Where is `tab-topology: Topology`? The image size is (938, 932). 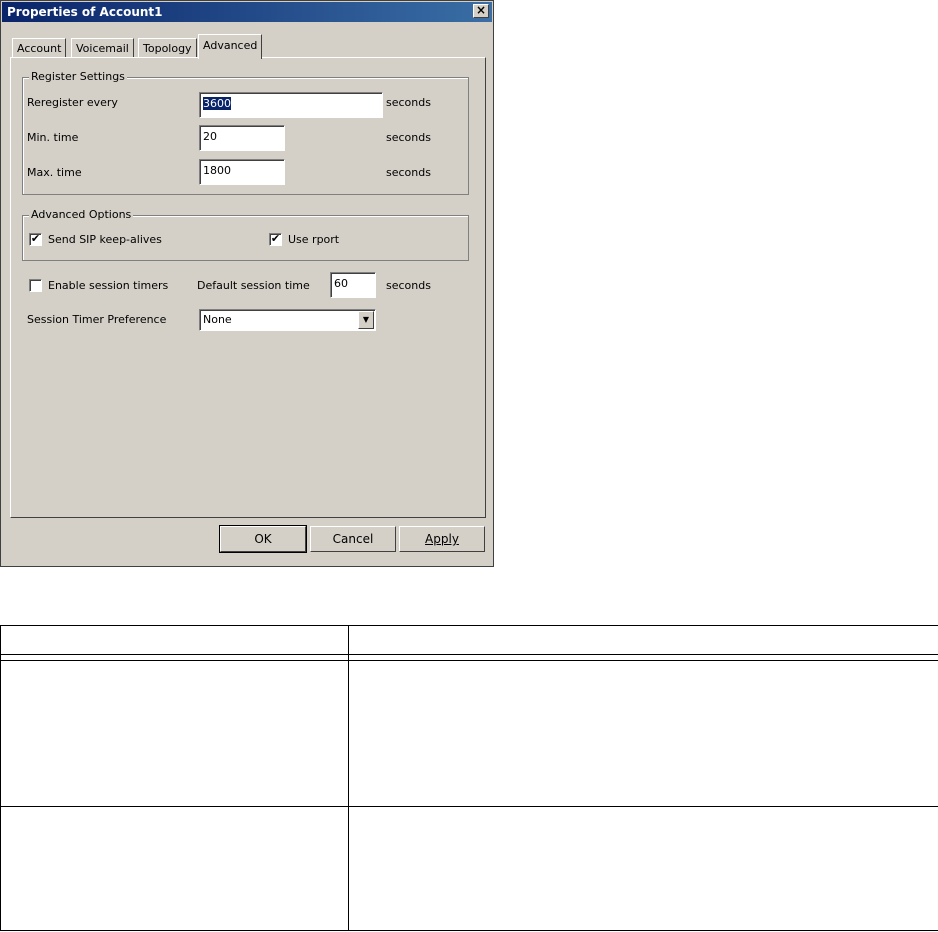
tab-topology: Topology is located at coordinates (167, 48).